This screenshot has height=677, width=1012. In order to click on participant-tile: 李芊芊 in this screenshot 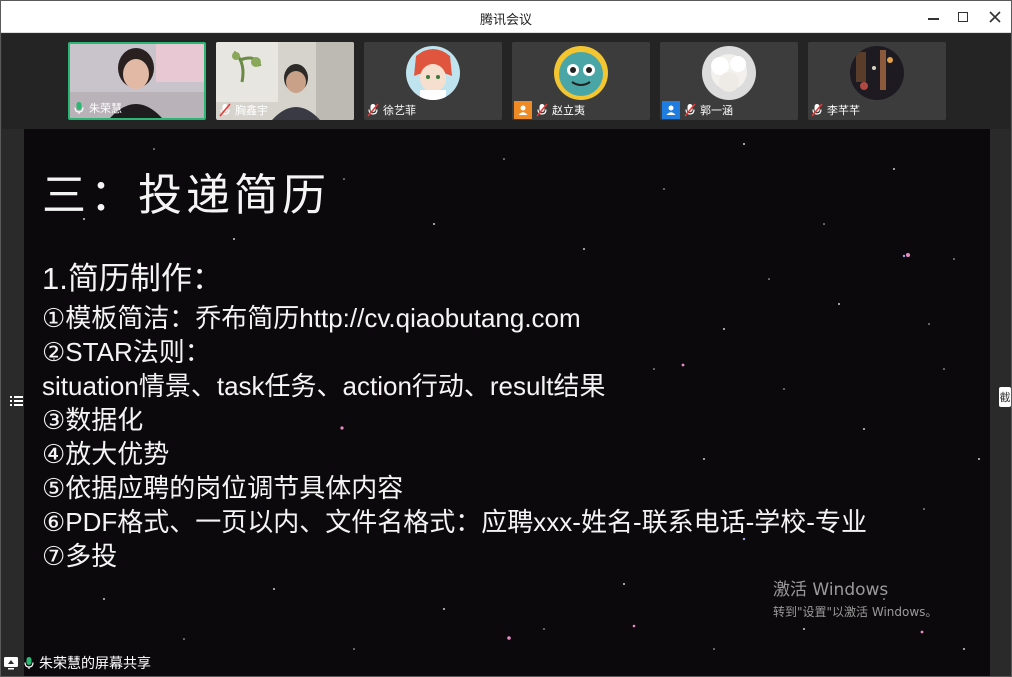, I will do `click(877, 81)`.